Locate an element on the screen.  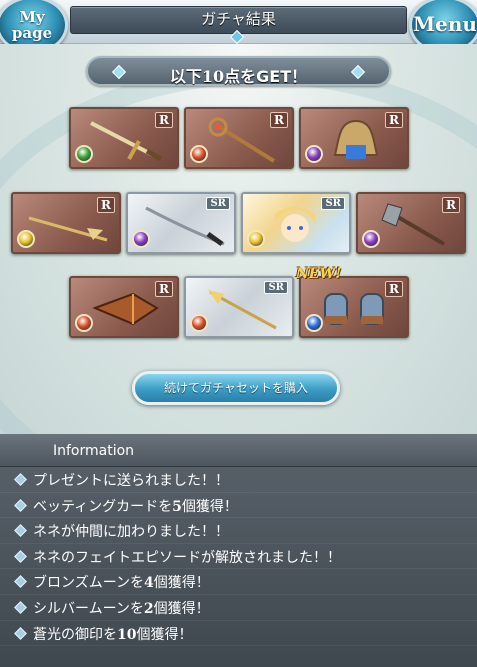
information-text-part: 蒼光の御印を is located at coordinates (75, 634).